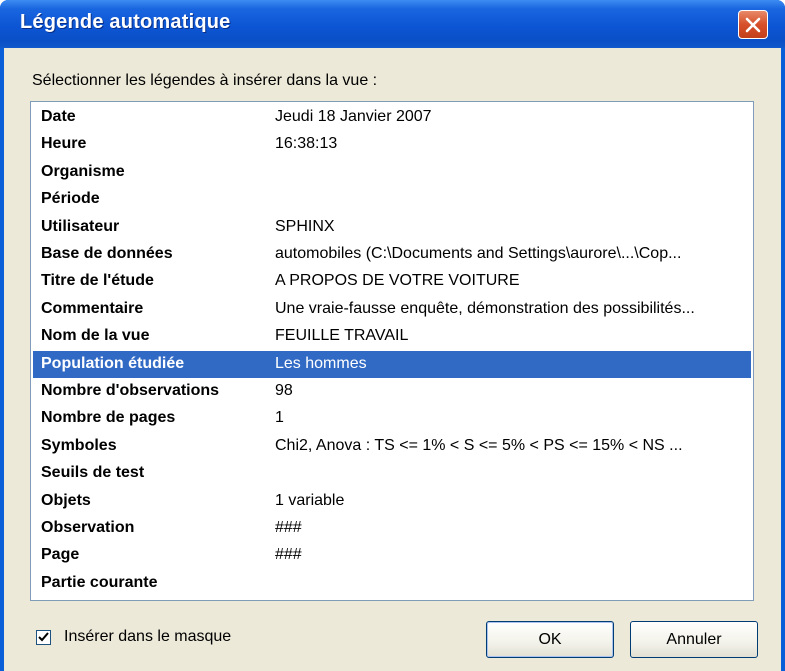 The height and width of the screenshot is (671, 785). Describe the element at coordinates (99, 582) in the screenshot. I see `legend-label: Partie courante` at that location.